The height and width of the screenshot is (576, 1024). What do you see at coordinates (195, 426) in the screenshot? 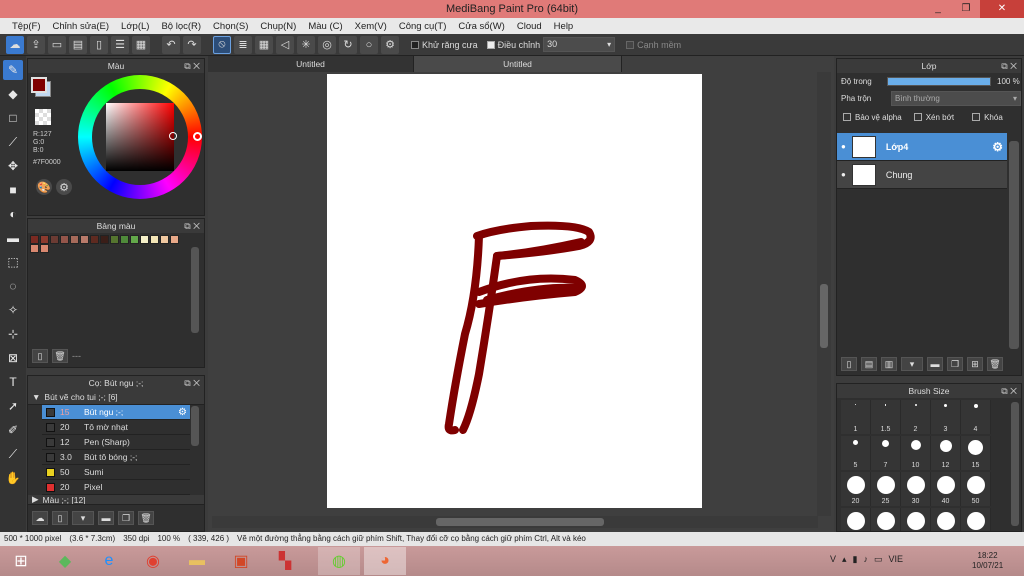
I see `brush-scrollbar` at bounding box center [195, 426].